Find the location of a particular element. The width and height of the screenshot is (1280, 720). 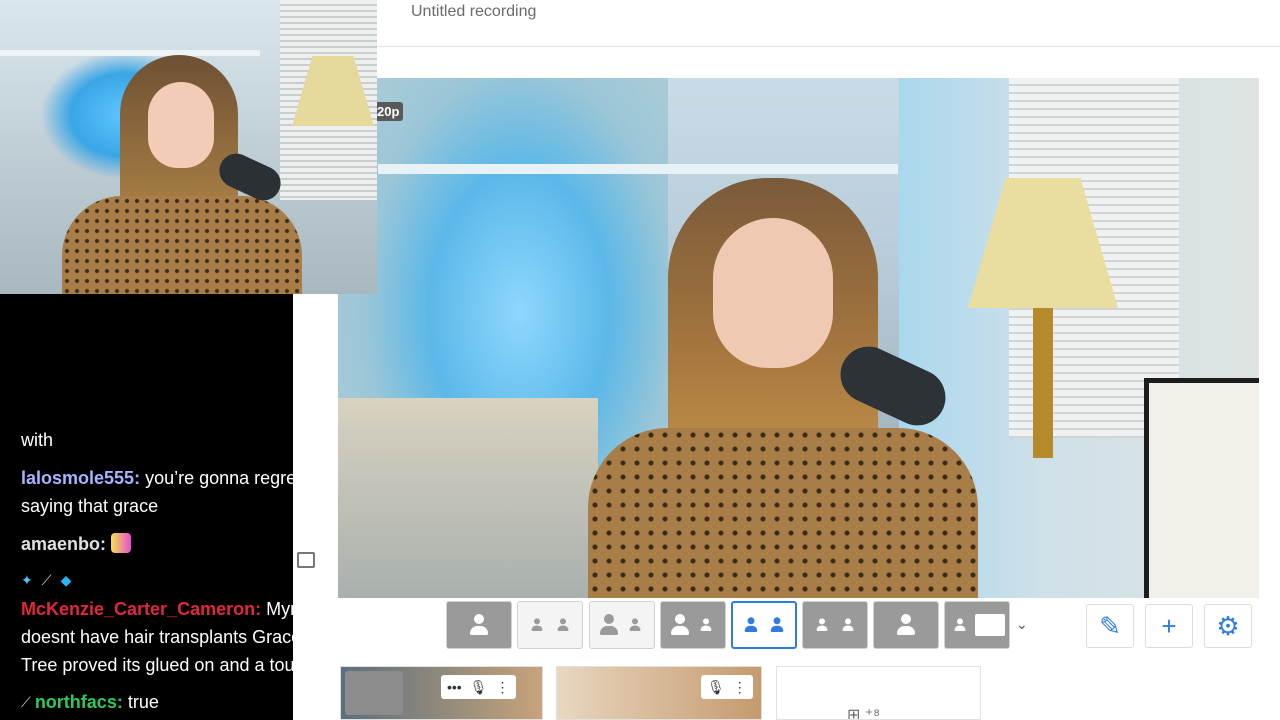

chat-username: amaenbo: is located at coordinates (64, 544).